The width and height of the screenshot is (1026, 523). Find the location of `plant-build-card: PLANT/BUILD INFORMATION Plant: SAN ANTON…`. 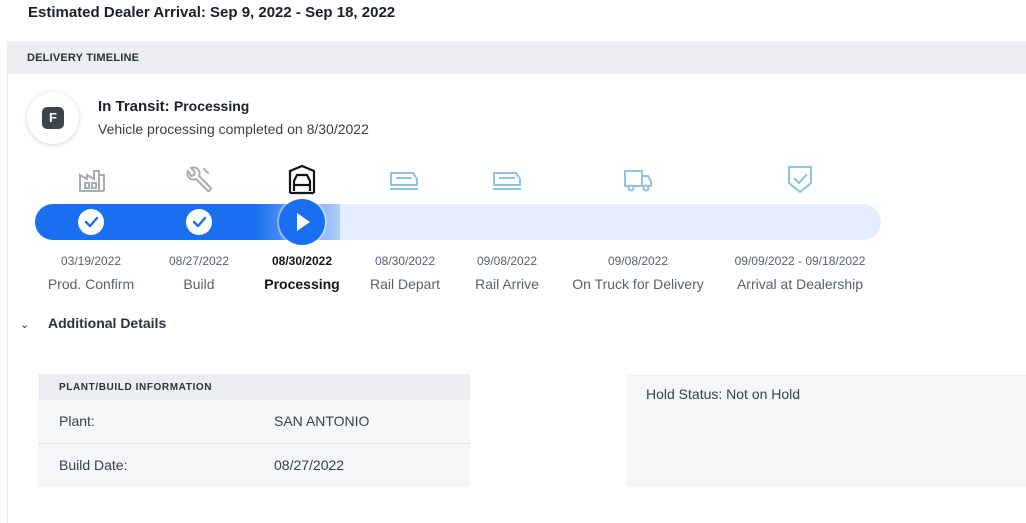

plant-build-card: PLANT/BUILD INFORMATION Plant: SAN ANTON… is located at coordinates (254, 430).